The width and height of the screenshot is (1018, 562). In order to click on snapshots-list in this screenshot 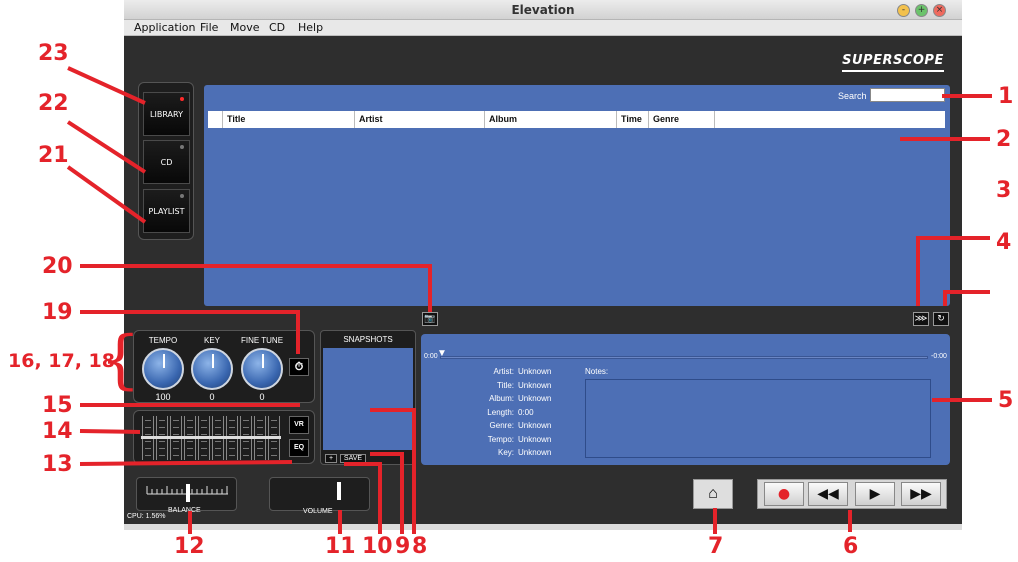, I will do `click(368, 399)`.